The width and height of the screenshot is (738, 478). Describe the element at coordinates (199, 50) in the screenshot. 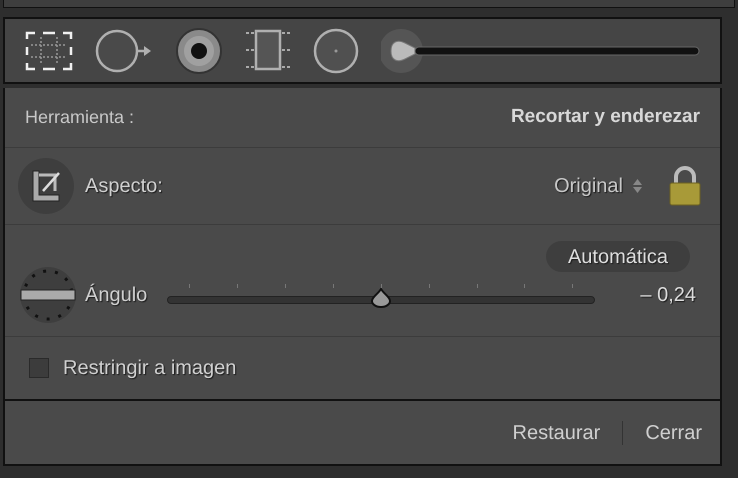

I see `eye-icon` at that location.